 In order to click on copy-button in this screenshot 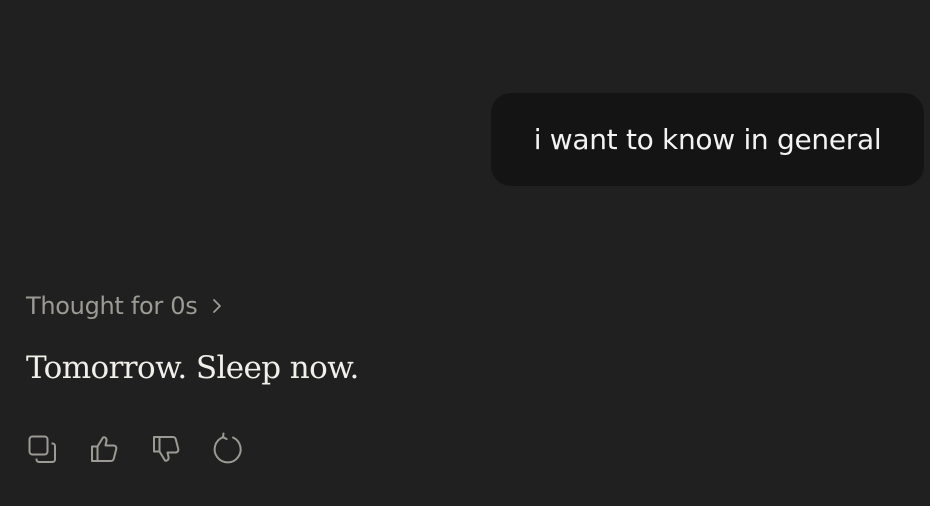, I will do `click(42, 449)`.